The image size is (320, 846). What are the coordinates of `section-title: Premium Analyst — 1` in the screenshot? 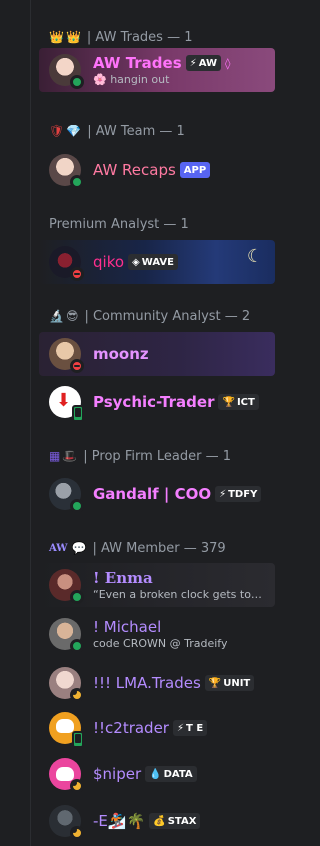 It's located at (119, 224).